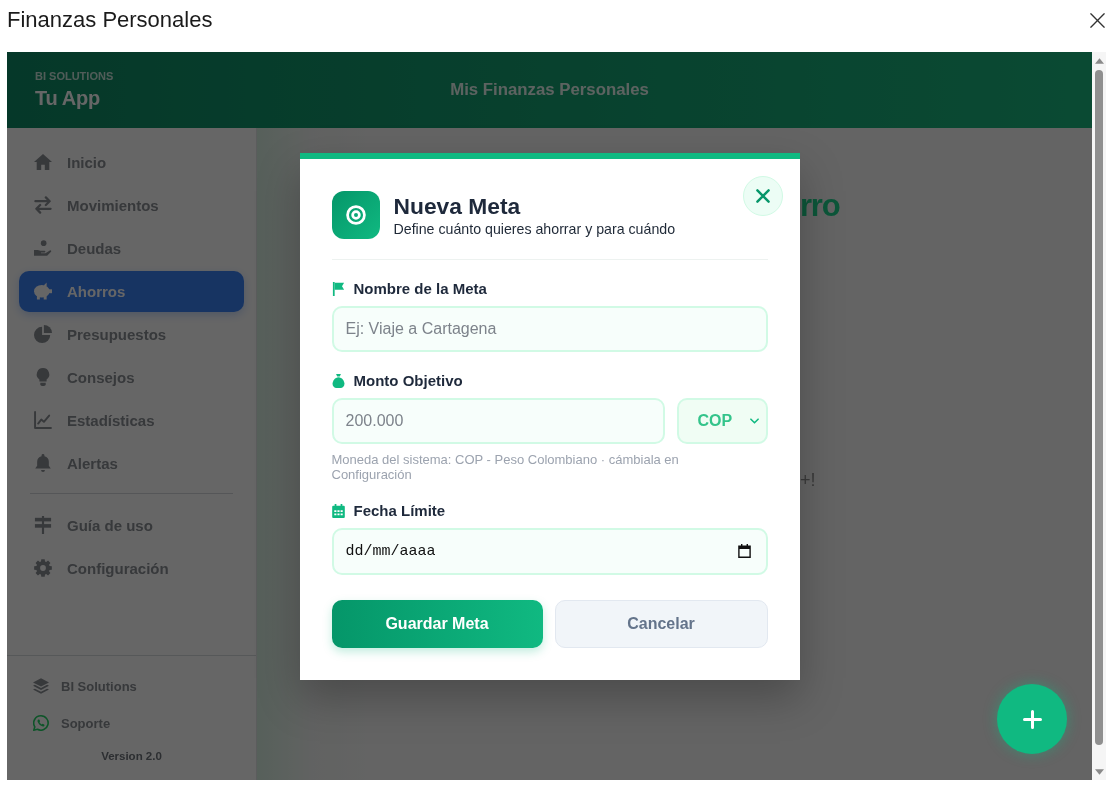 The image size is (1113, 793). Describe the element at coordinates (549, 551) in the screenshot. I see `date-field: dd/mm/aaaa` at that location.